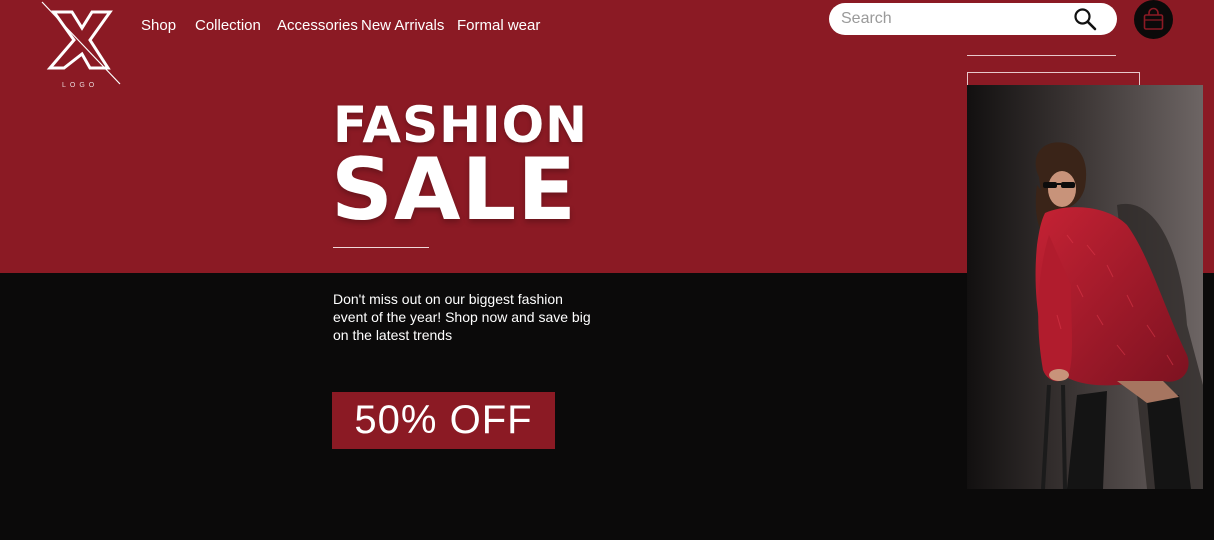 The width and height of the screenshot is (1214, 540). Describe the element at coordinates (402, 25) in the screenshot. I see `nav-item-new-arrivals: New Arrivals` at that location.